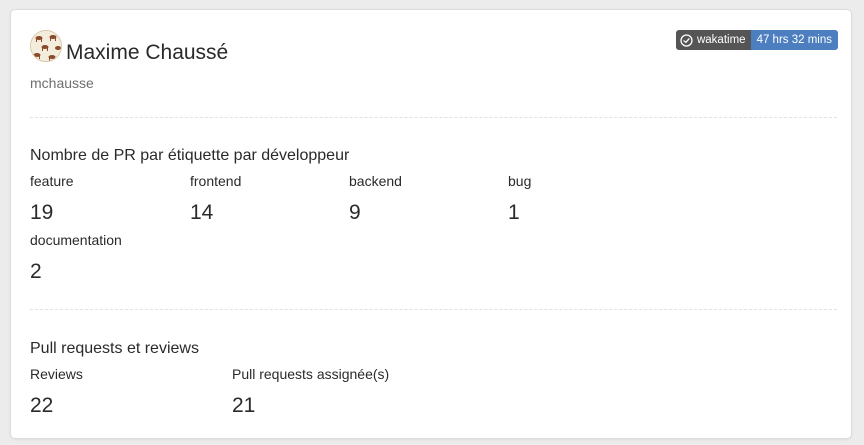 Image resolution: width=864 pixels, height=445 pixels. What do you see at coordinates (375, 199) in the screenshot?
I see `stat-backend: backend 9` at bounding box center [375, 199].